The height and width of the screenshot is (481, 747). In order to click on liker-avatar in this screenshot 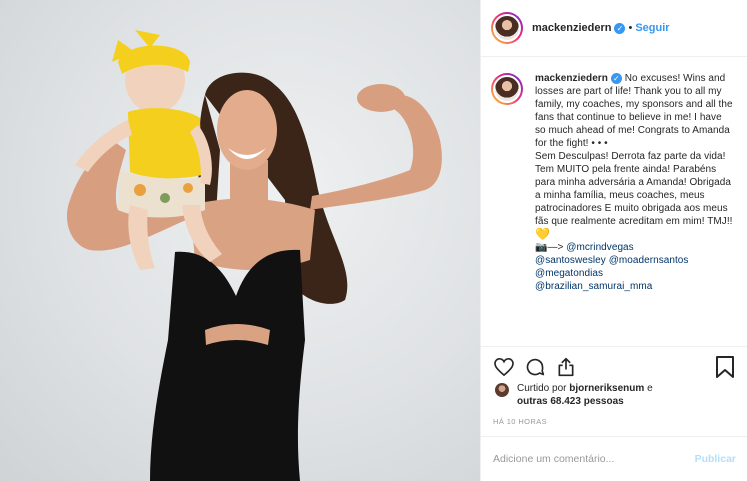, I will do `click(502, 390)`.